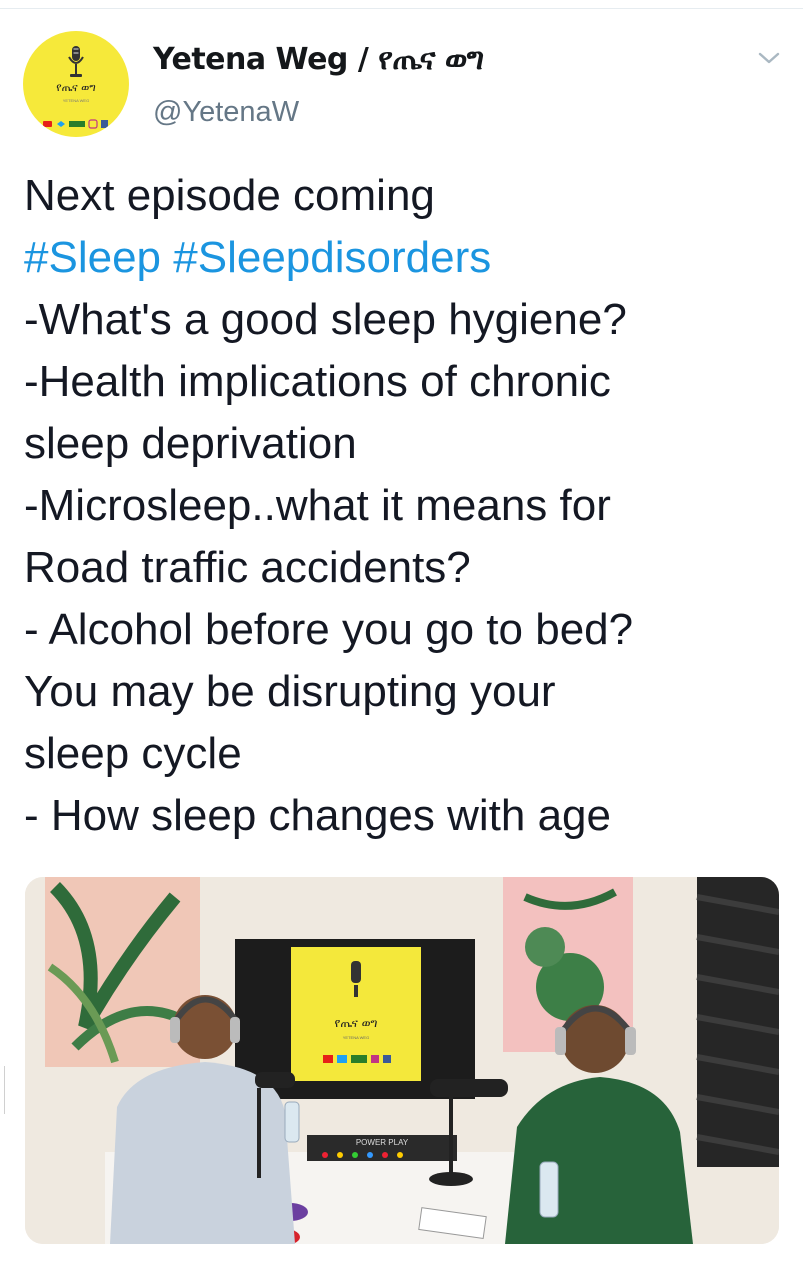 The image size is (803, 1280). What do you see at coordinates (133, 753) in the screenshot?
I see `tweet-text-segment: sleep cycle` at bounding box center [133, 753].